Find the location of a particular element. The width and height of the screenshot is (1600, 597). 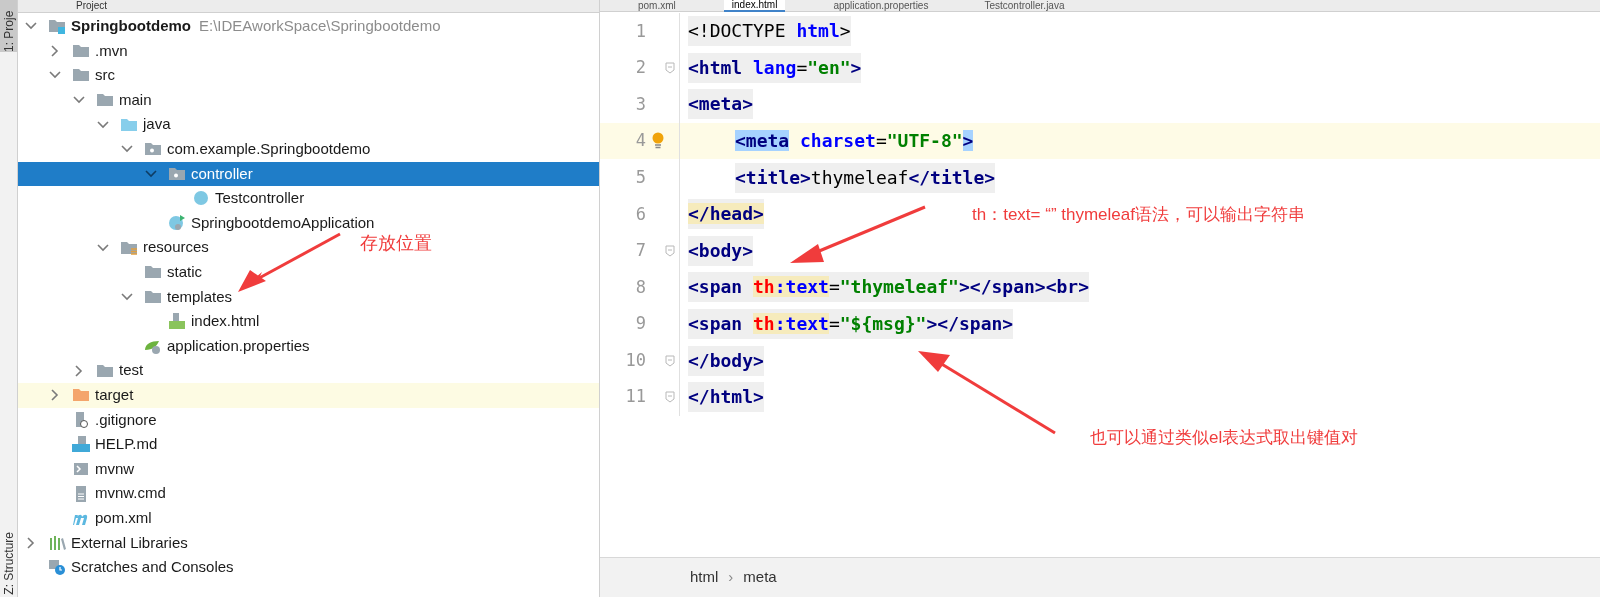

project-path: E:\IDEAworkSpace\Springbootdemo is located at coordinates (320, 26).